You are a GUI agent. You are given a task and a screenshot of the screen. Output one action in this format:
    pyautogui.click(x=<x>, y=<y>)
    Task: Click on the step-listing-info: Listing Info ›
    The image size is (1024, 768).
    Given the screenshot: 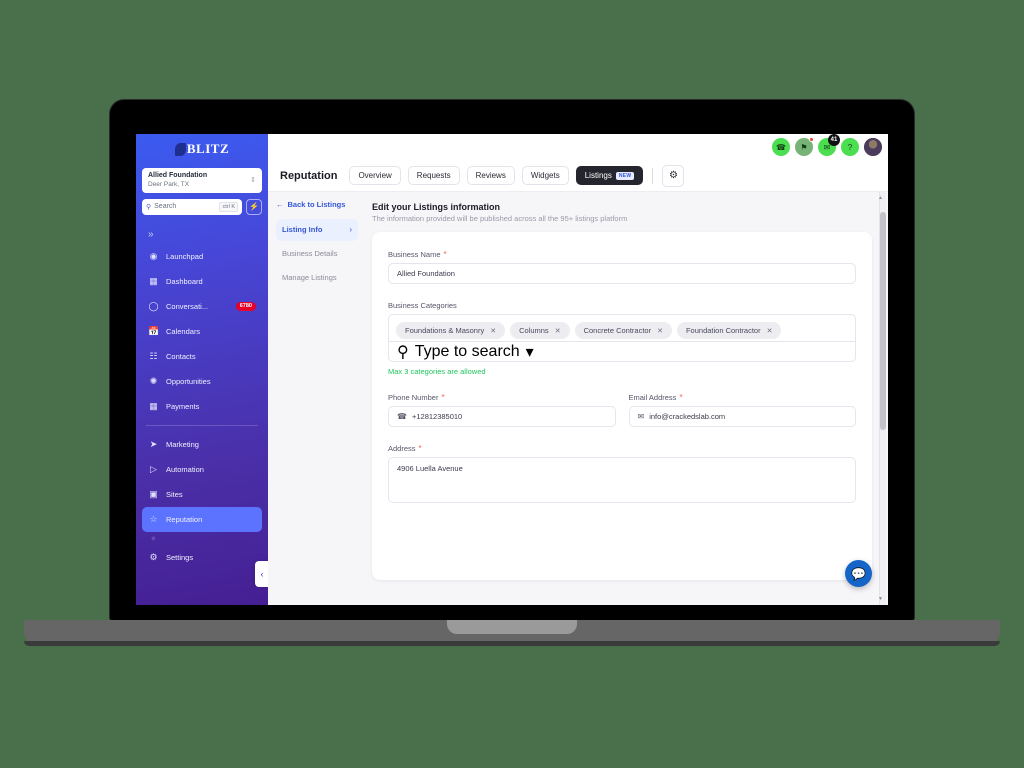 What is the action you would take?
    pyautogui.click(x=317, y=230)
    